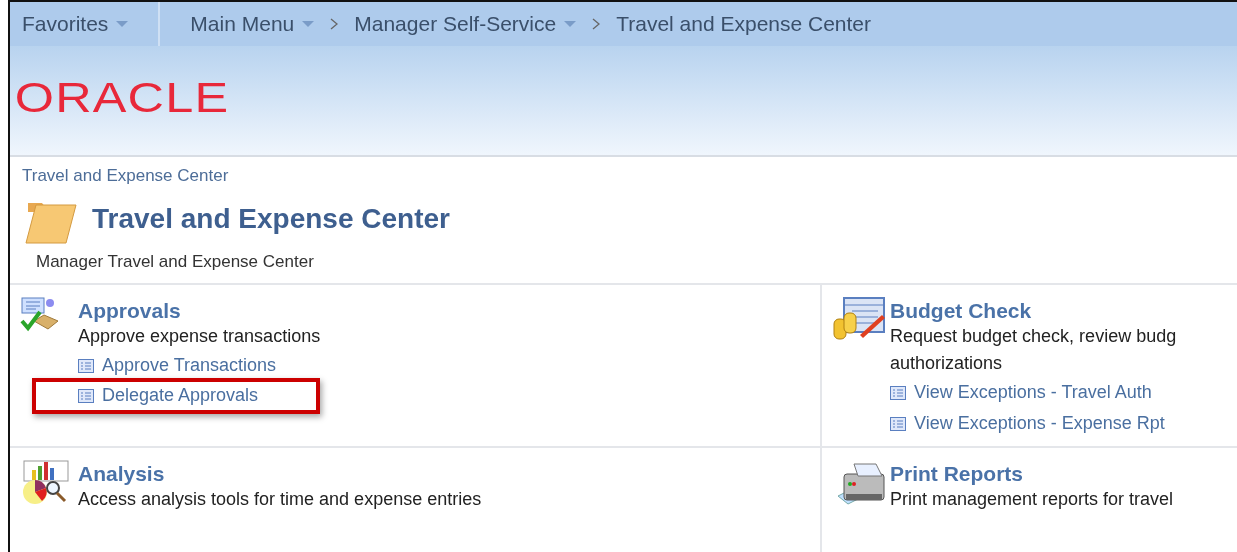  Describe the element at coordinates (859, 320) in the screenshot. I see `budget-calculator-icon` at that location.